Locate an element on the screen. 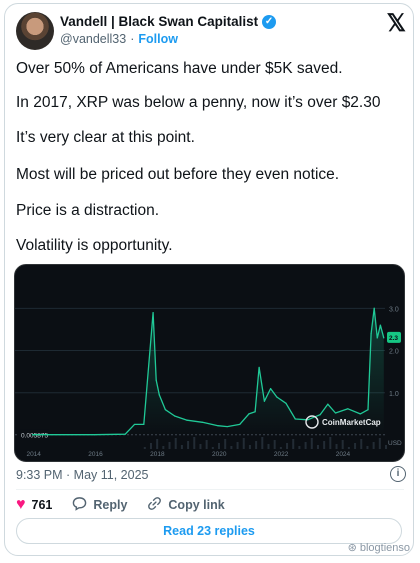 This screenshot has height=563, width=420. follow-button: Follow is located at coordinates (158, 39).